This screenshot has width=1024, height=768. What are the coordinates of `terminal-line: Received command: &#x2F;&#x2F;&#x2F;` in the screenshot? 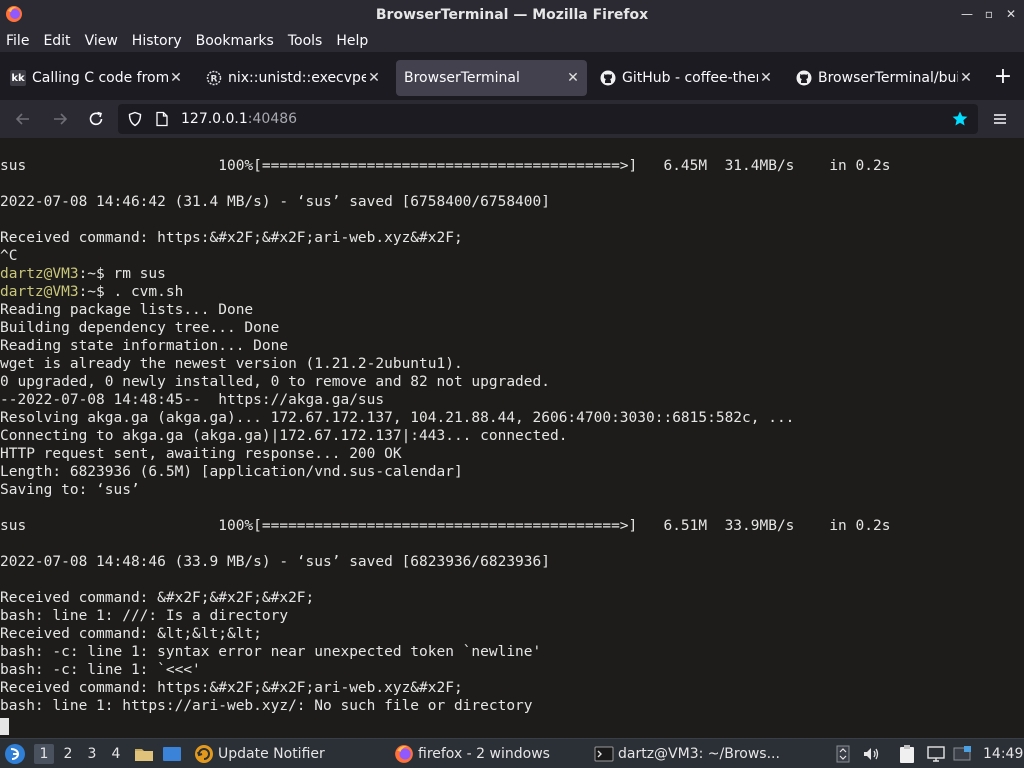 It's located at (157, 598).